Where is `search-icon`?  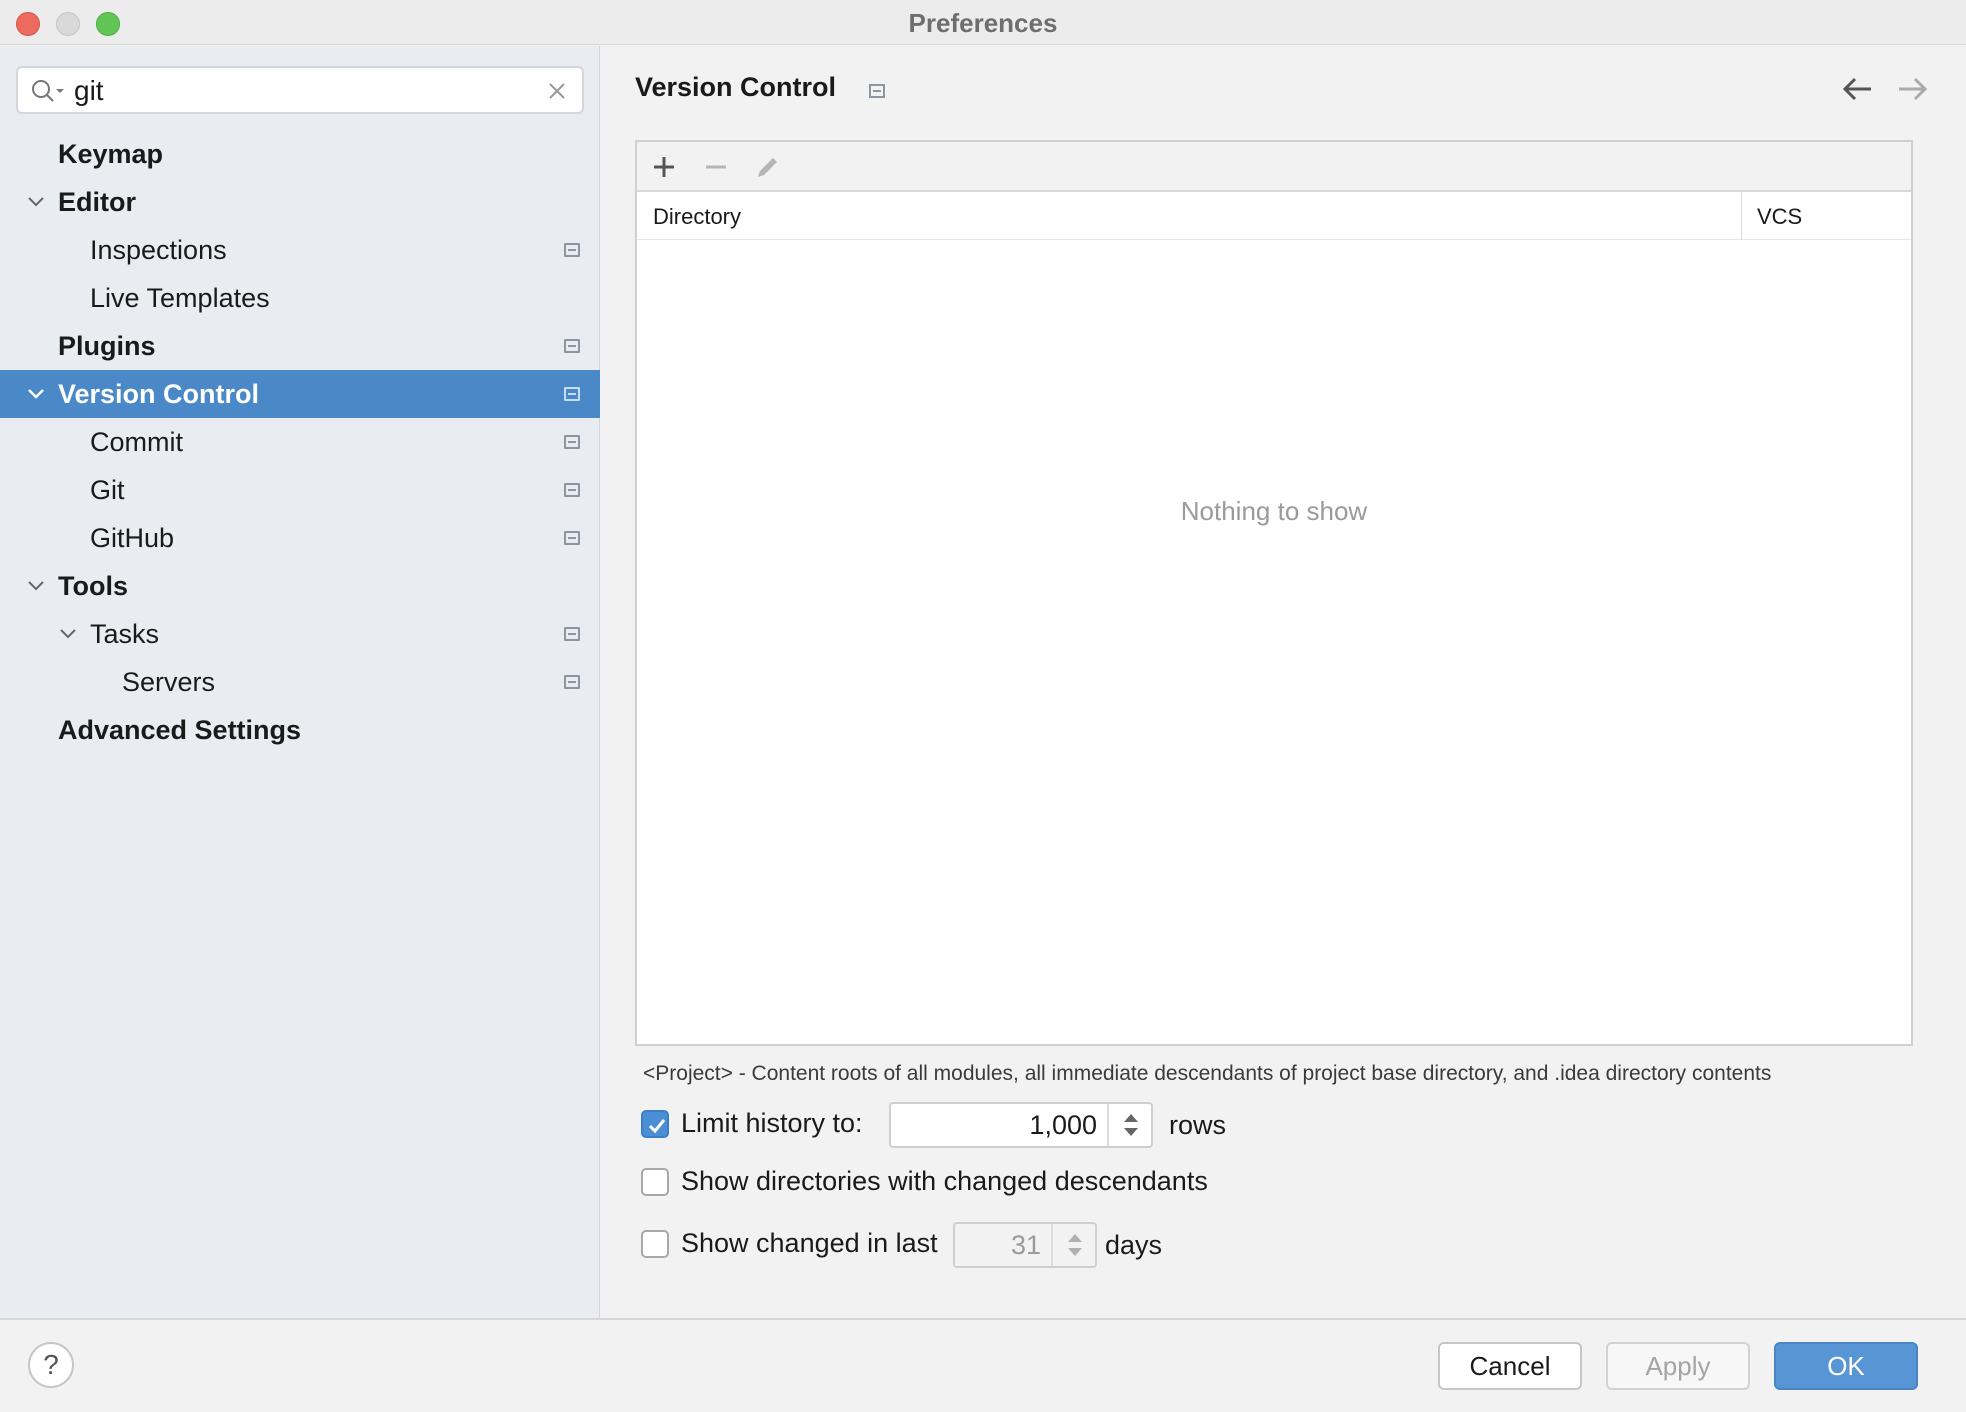 search-icon is located at coordinates (48, 91).